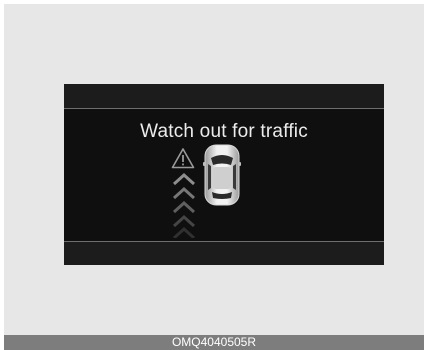 This screenshot has width=428, height=350. I want to click on car-top-view-icon, so click(222, 175).